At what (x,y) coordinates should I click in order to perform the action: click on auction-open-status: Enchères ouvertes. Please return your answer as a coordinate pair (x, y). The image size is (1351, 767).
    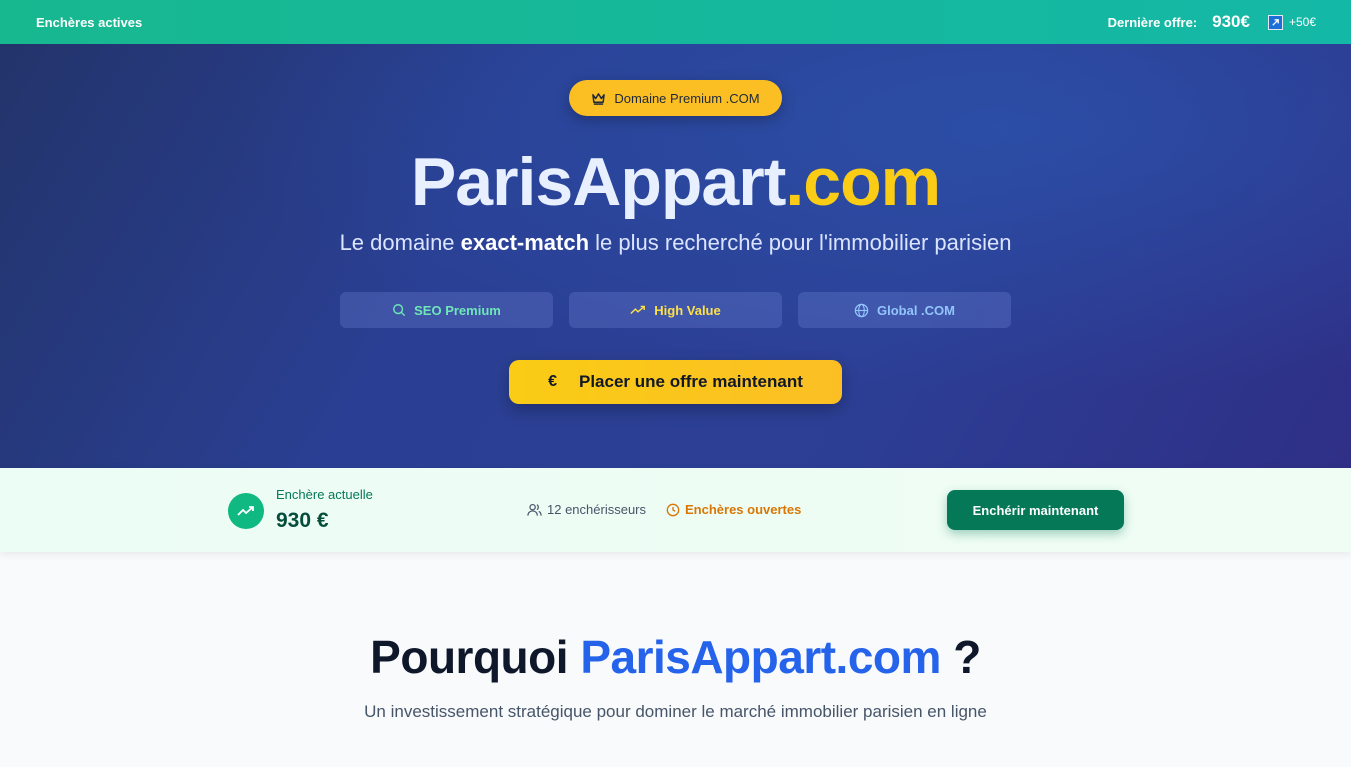
    Looking at the image, I should click on (733, 509).